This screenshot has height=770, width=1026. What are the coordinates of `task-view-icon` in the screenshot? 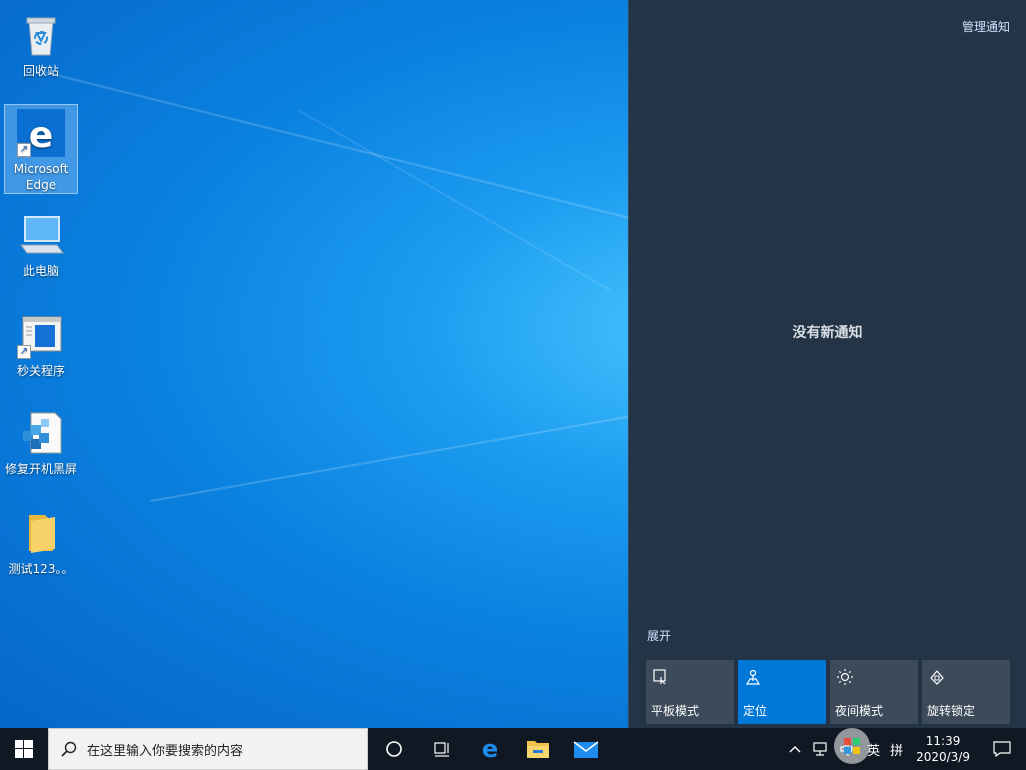 It's located at (442, 749).